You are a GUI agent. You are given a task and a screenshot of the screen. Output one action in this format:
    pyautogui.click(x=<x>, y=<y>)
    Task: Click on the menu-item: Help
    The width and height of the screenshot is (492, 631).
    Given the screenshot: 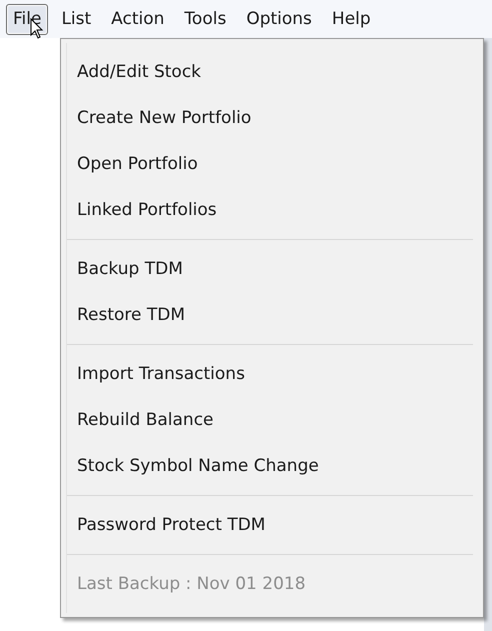 What is the action you would take?
    pyautogui.click(x=351, y=19)
    